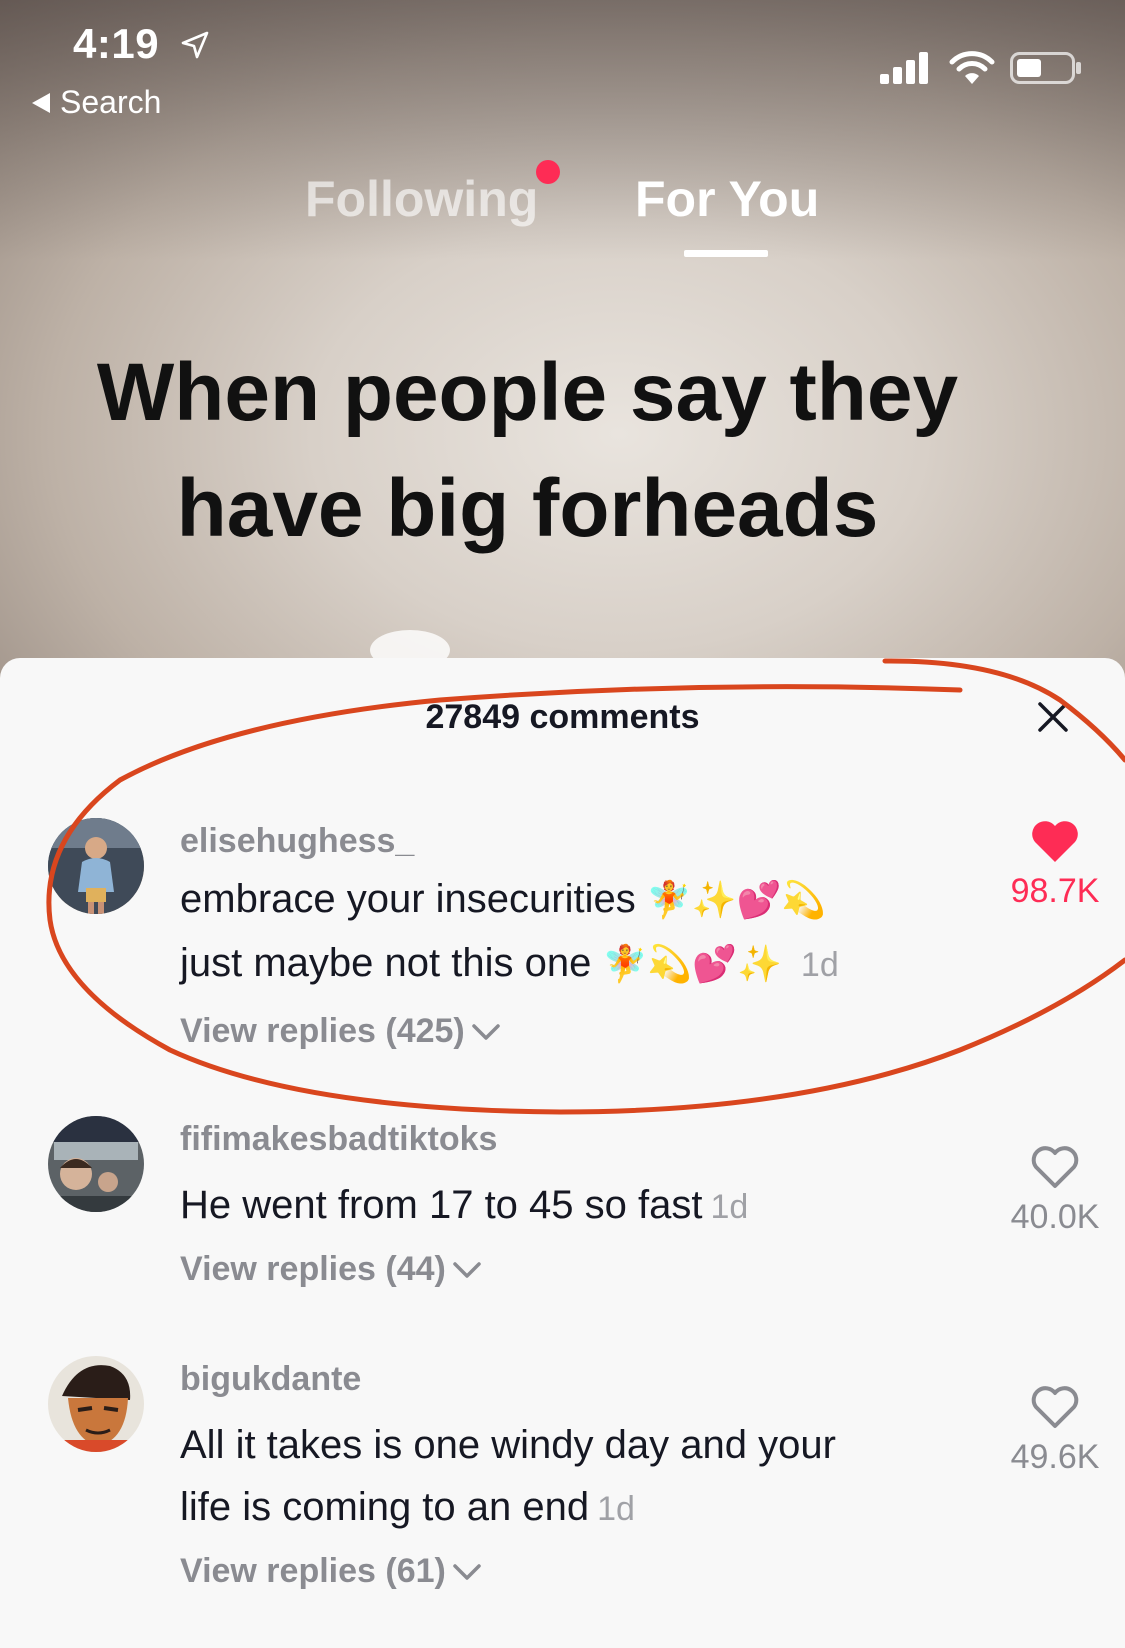 This screenshot has height=1648, width=1125. I want to click on comment-text-line-1: All it takes is one windy day and your, so click(508, 1445).